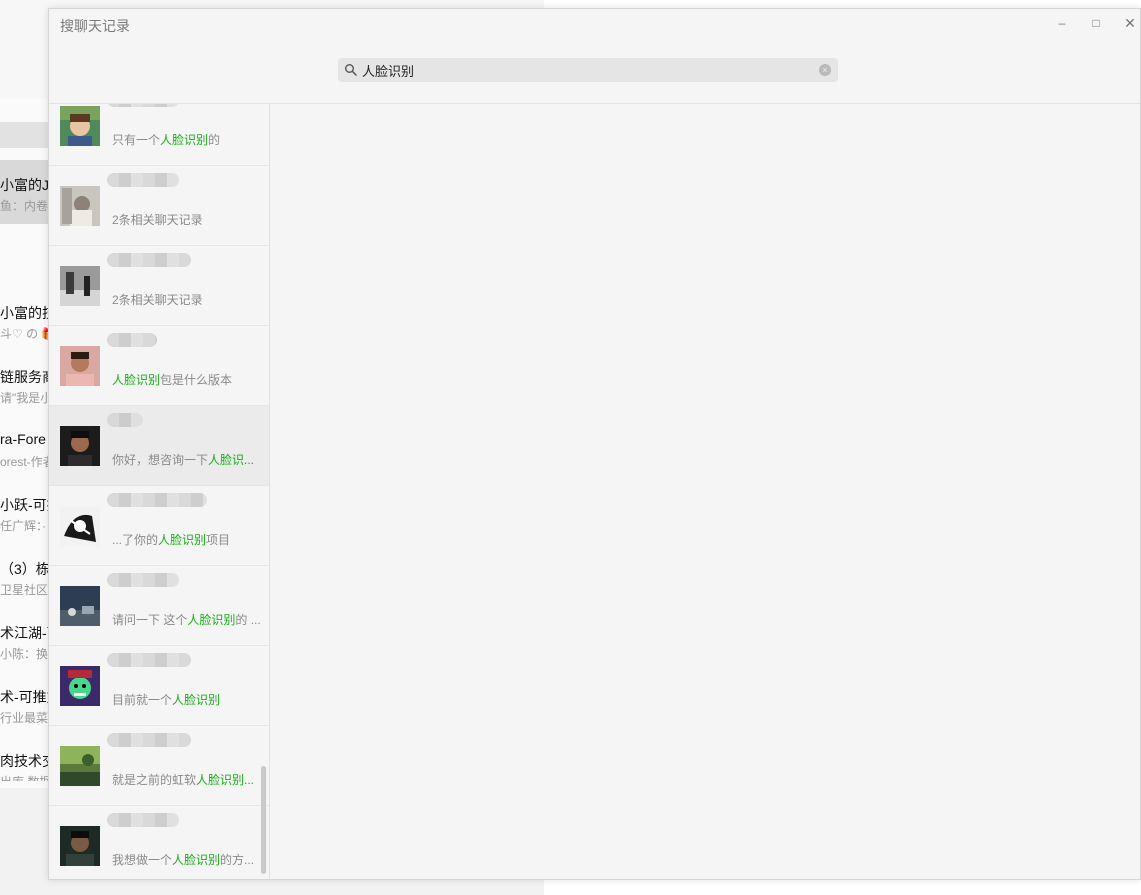 The width and height of the screenshot is (1141, 895). I want to click on search-box: ×, so click(588, 70).